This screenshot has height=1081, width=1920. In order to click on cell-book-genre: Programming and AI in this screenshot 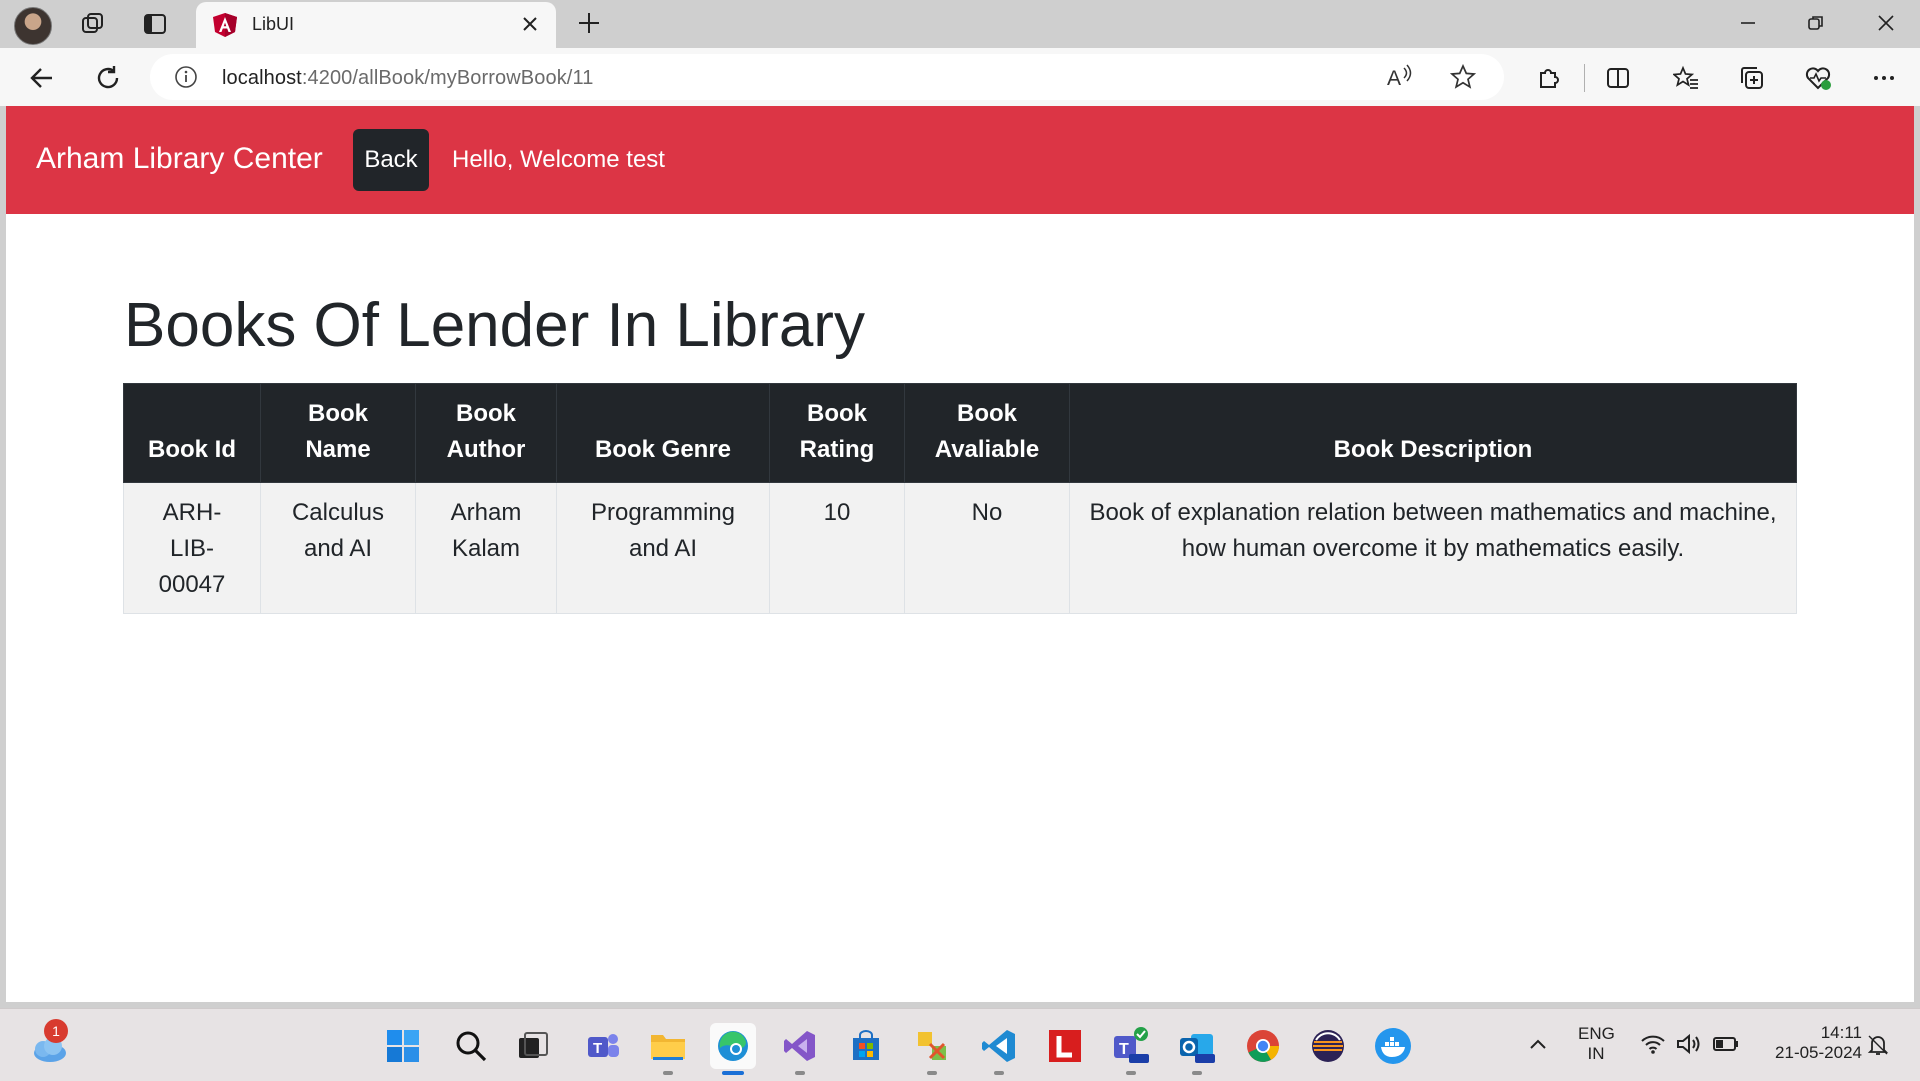, I will do `click(663, 548)`.